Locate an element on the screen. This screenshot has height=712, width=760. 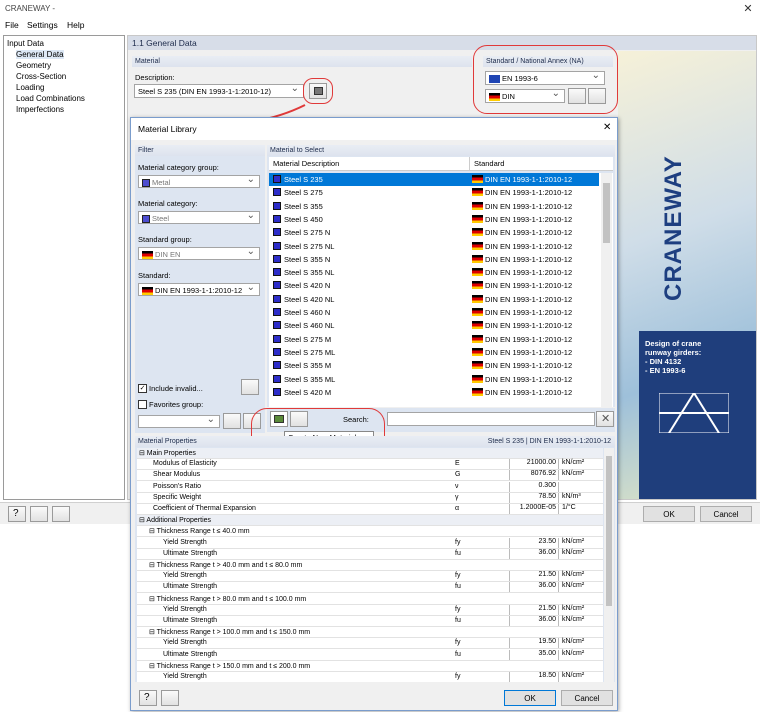
search-input is located at coordinates (491, 419).